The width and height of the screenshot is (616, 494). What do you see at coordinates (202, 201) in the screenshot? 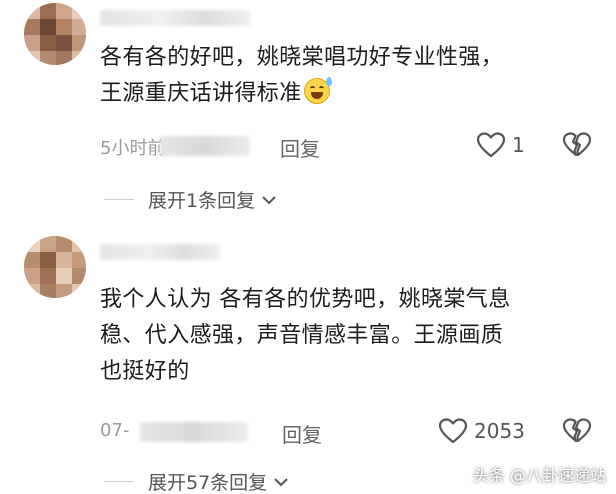
I see `expand-replies-label: 展开1条回复` at bounding box center [202, 201].